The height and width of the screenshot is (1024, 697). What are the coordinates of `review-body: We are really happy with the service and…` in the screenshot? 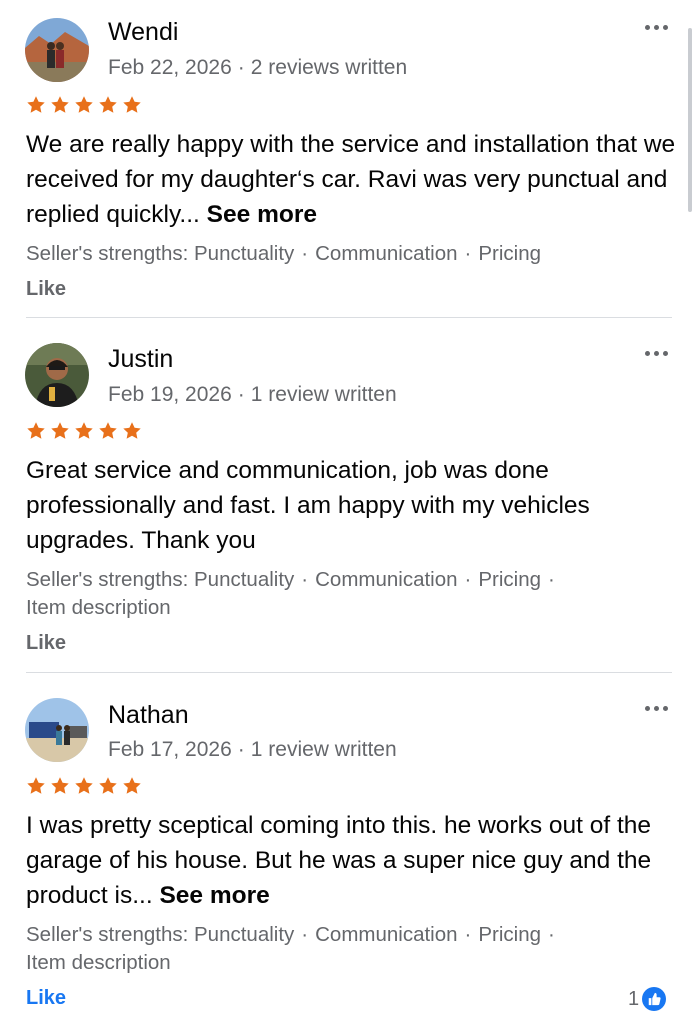 It's located at (351, 179).